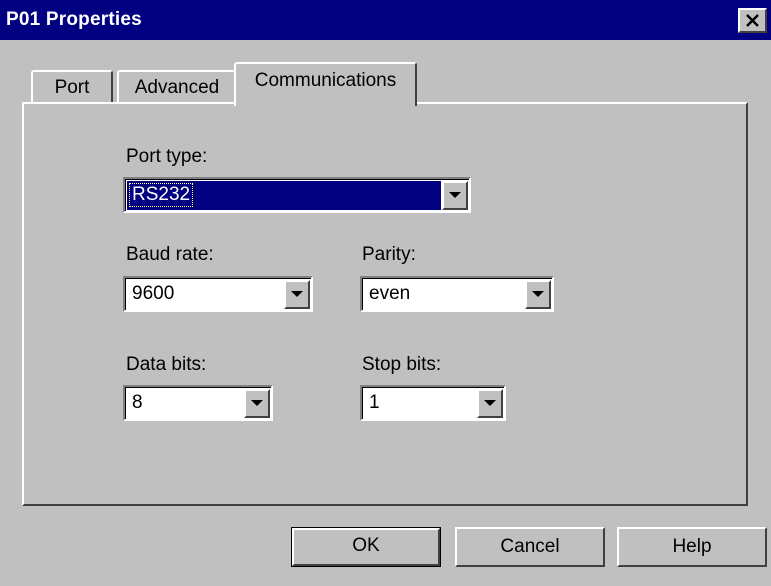  I want to click on close-icon, so click(752, 20).